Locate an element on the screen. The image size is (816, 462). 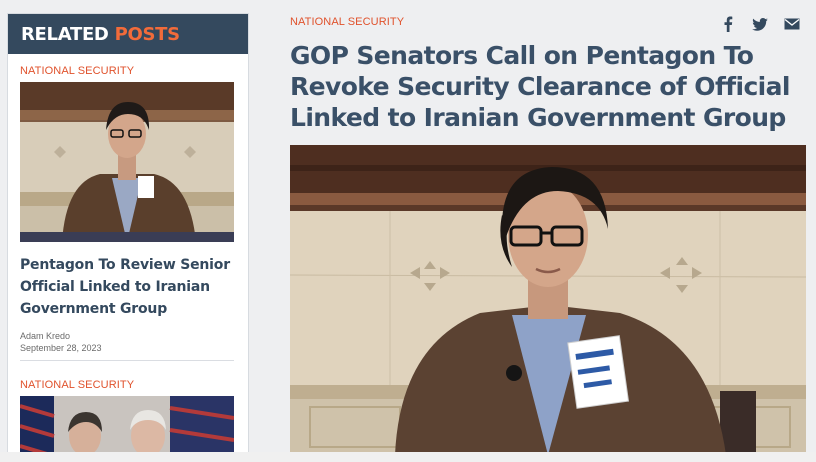
thumbnail-image is located at coordinates (127, 162).